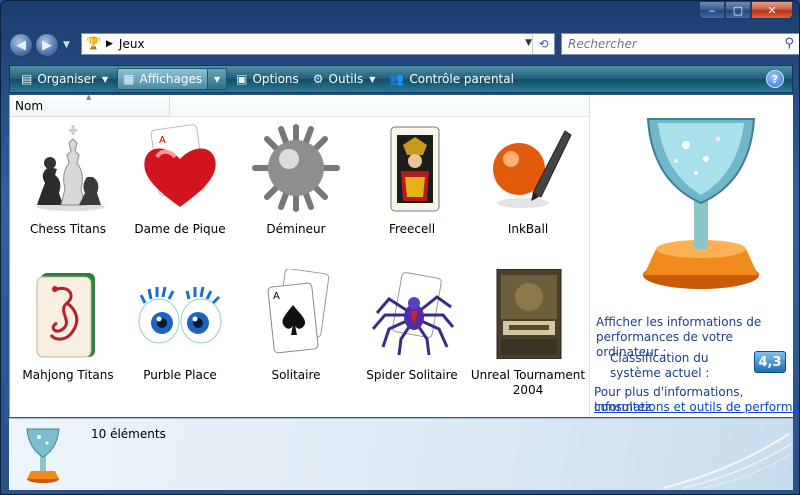 This screenshot has height=495, width=800. Describe the element at coordinates (90, 105) in the screenshot. I see `column-header-name: ▲ Nom` at that location.